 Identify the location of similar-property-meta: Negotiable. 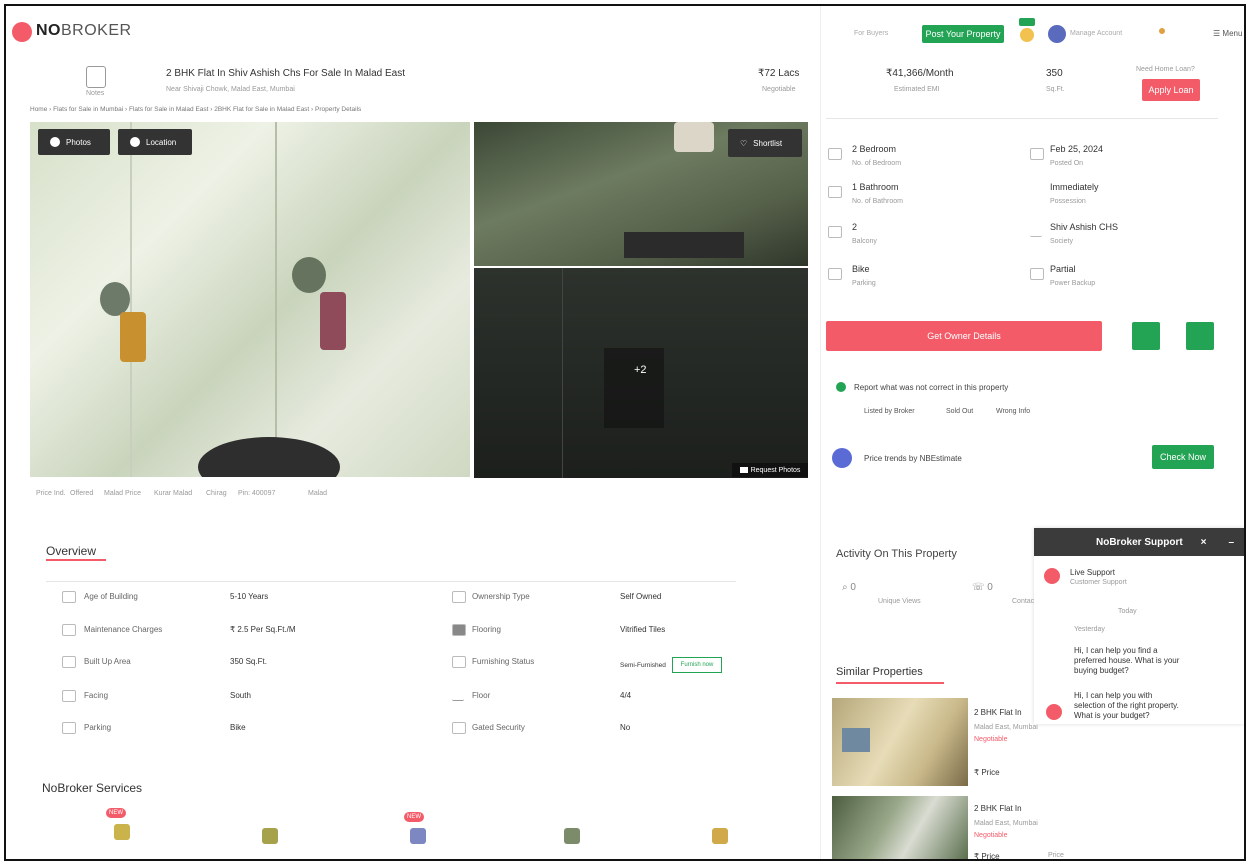
(991, 739).